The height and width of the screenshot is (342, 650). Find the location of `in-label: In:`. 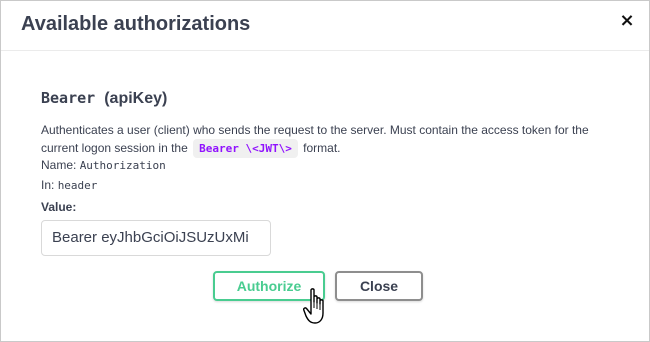

in-label: In: is located at coordinates (48, 185).